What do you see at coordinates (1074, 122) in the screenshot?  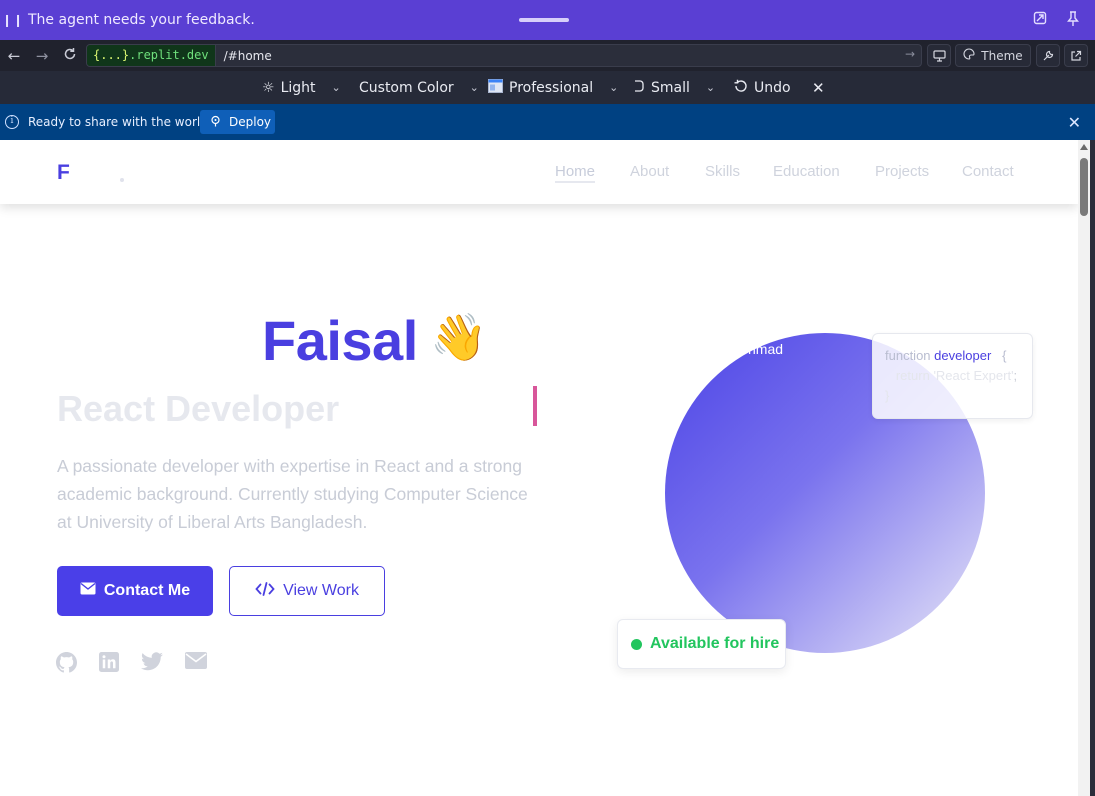 I see `close-banner-icon: ✕` at bounding box center [1074, 122].